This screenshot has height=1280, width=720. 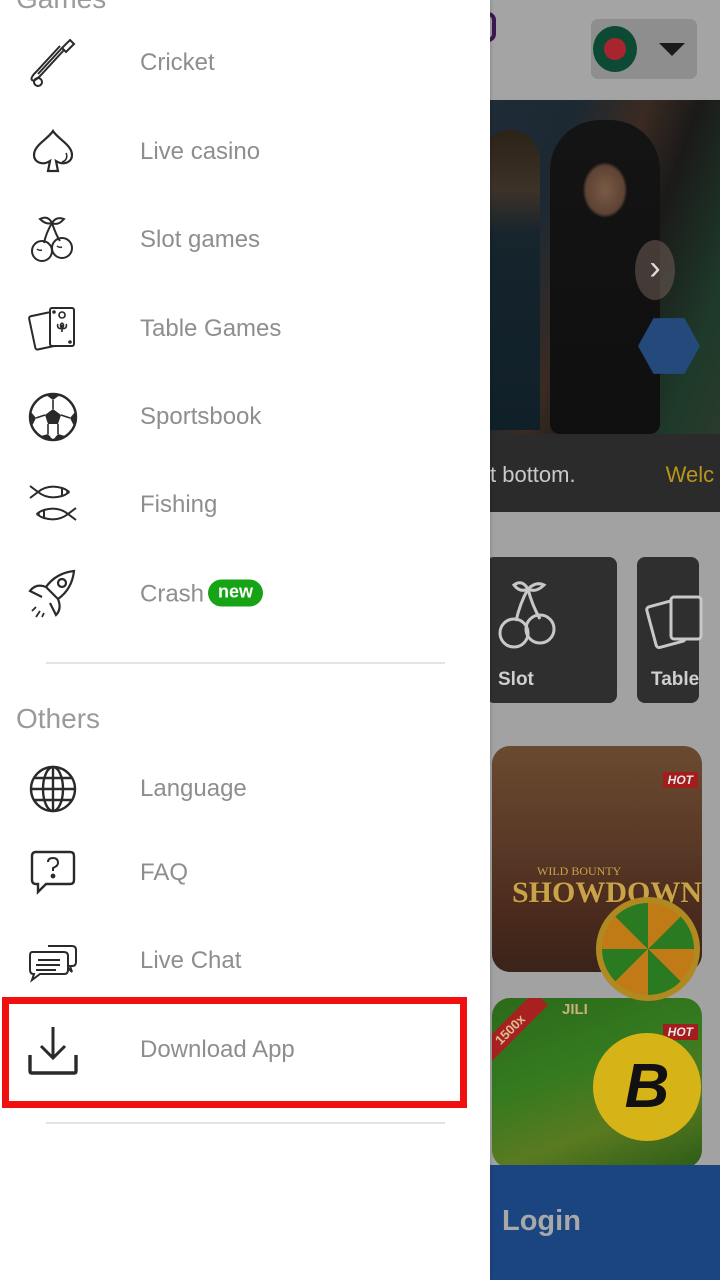 What do you see at coordinates (53, 152) in the screenshot?
I see `spade-icon` at bounding box center [53, 152].